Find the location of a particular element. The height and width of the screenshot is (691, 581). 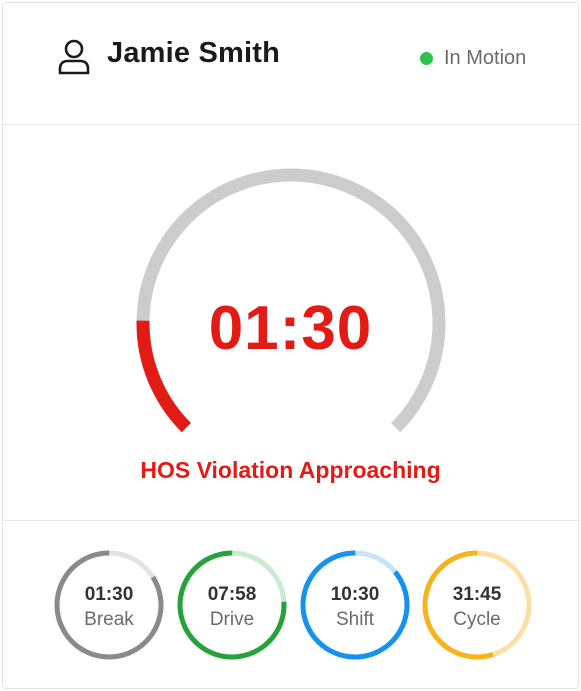

remaining-time: 01:30 is located at coordinates (290, 328).